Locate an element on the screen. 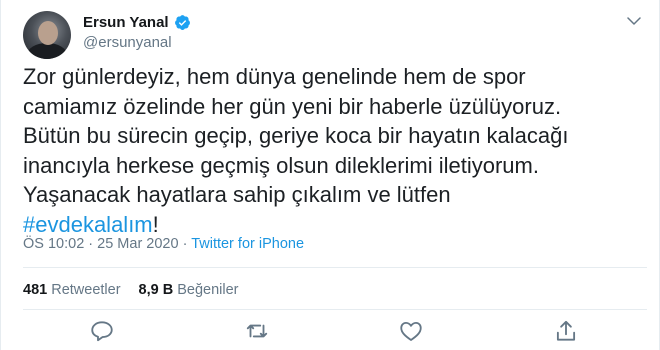 Image resolution: width=660 pixels, height=350 pixels. likes-stat: 8,9 B Beğeniler is located at coordinates (189, 290).